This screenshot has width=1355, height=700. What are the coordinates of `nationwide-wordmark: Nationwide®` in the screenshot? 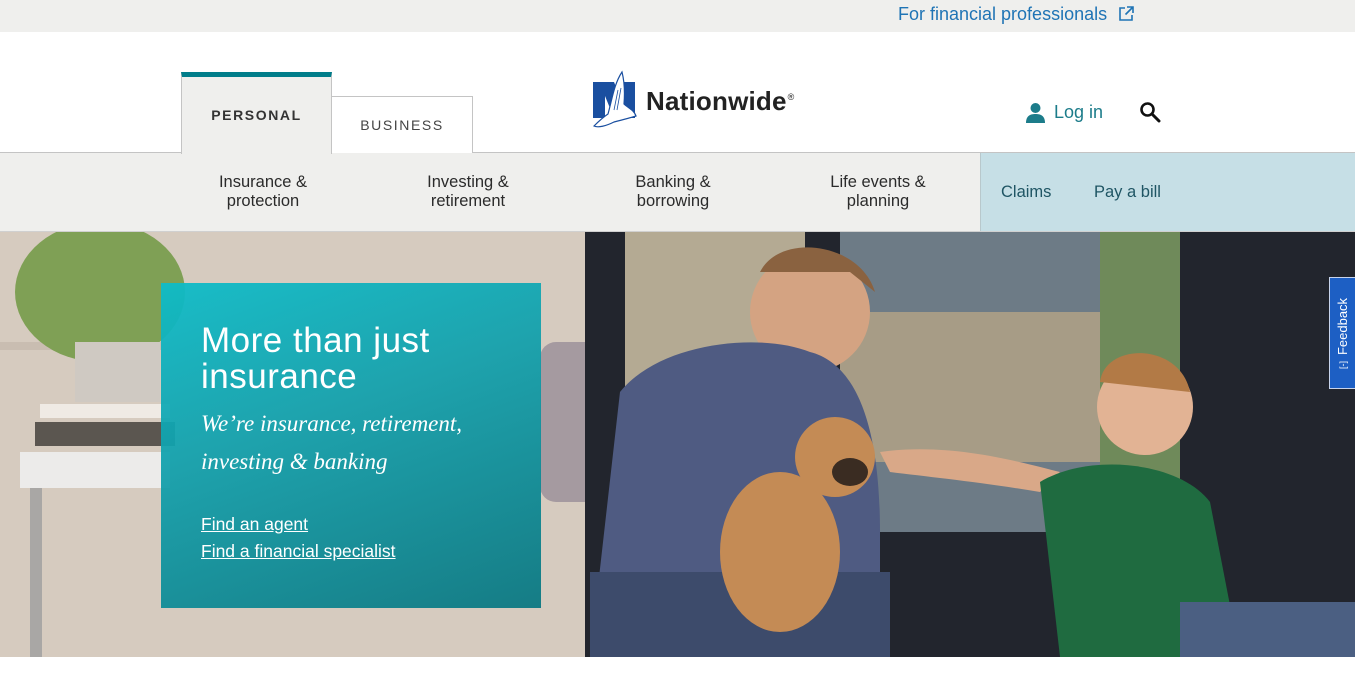 It's located at (720, 100).